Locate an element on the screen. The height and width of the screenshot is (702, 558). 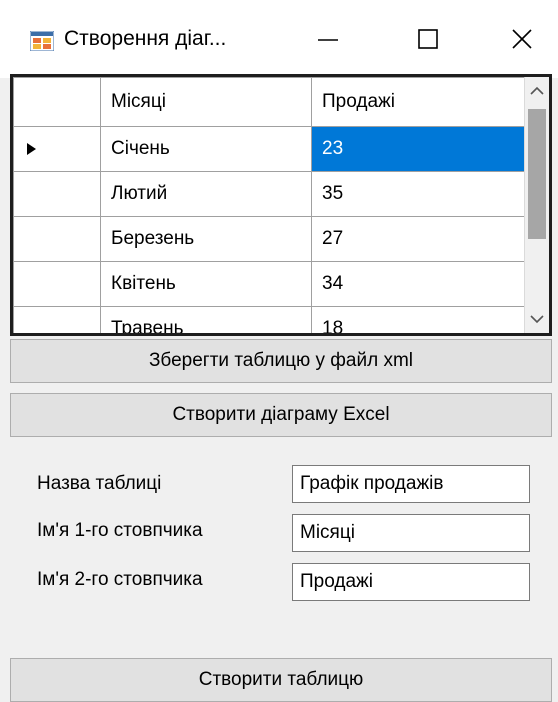
chevron-down-icon is located at coordinates (537, 319).